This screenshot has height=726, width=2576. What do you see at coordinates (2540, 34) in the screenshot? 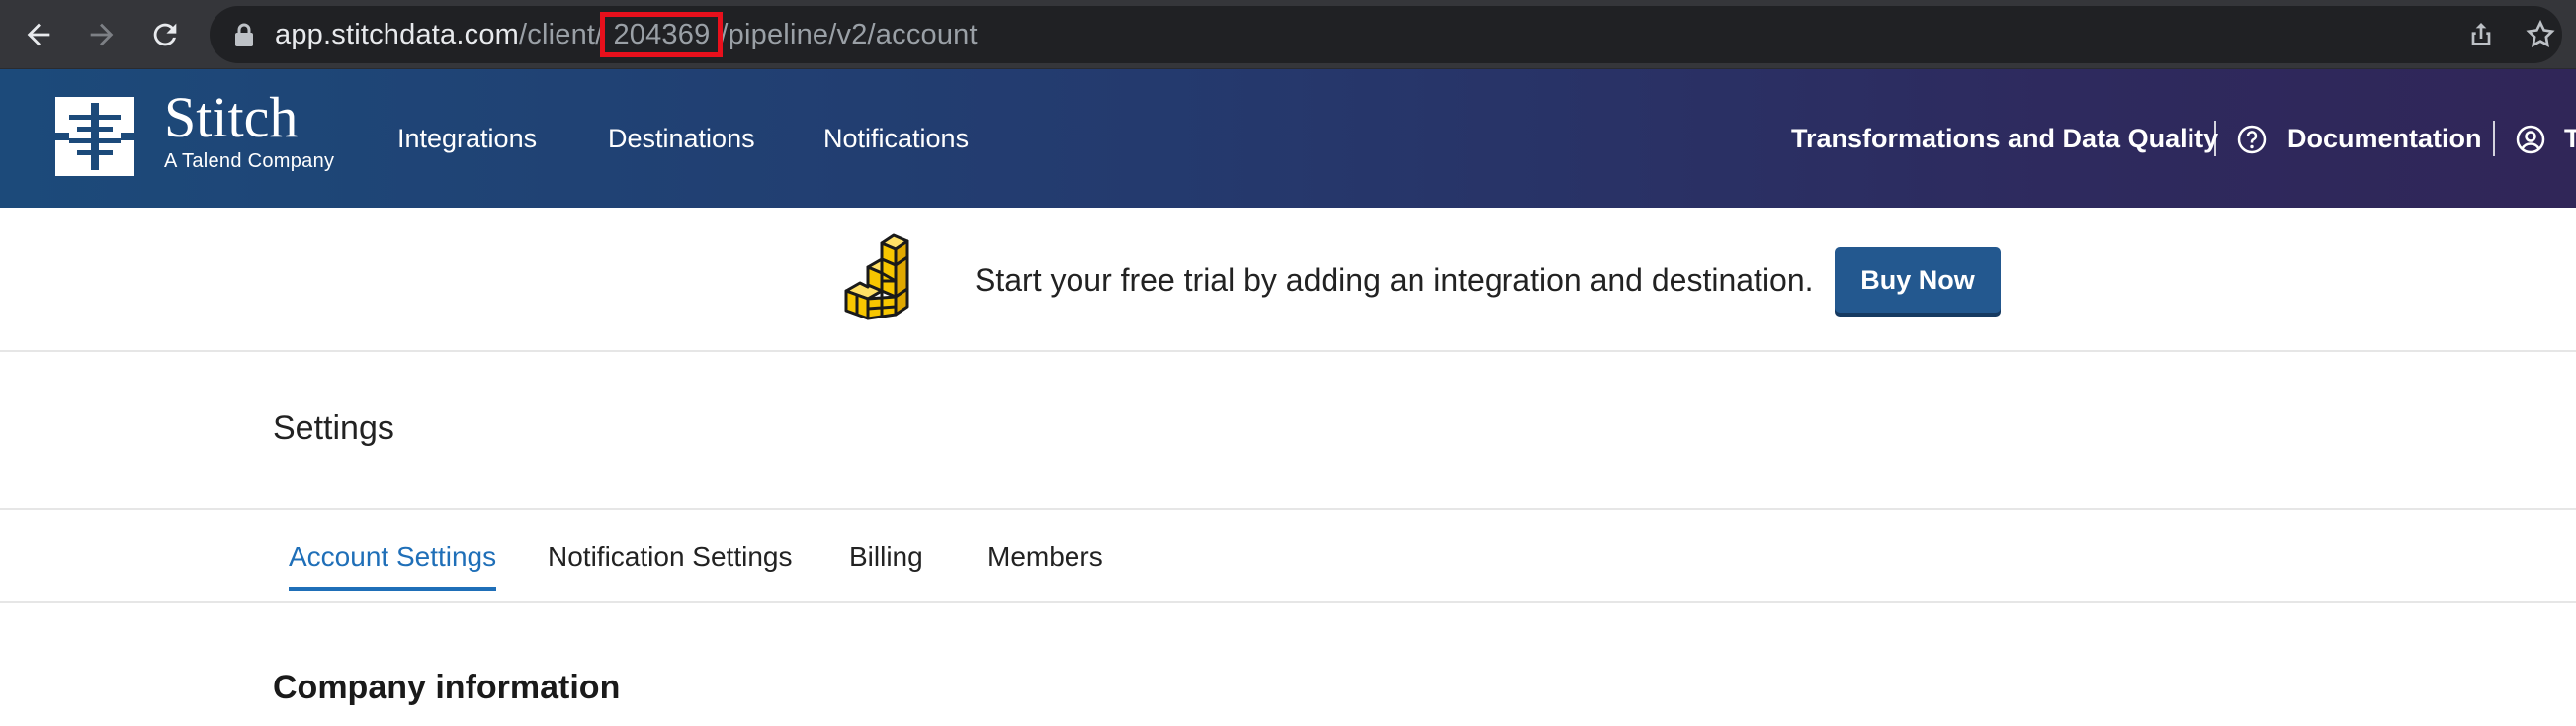
I see `bookmark-star-icon` at bounding box center [2540, 34].